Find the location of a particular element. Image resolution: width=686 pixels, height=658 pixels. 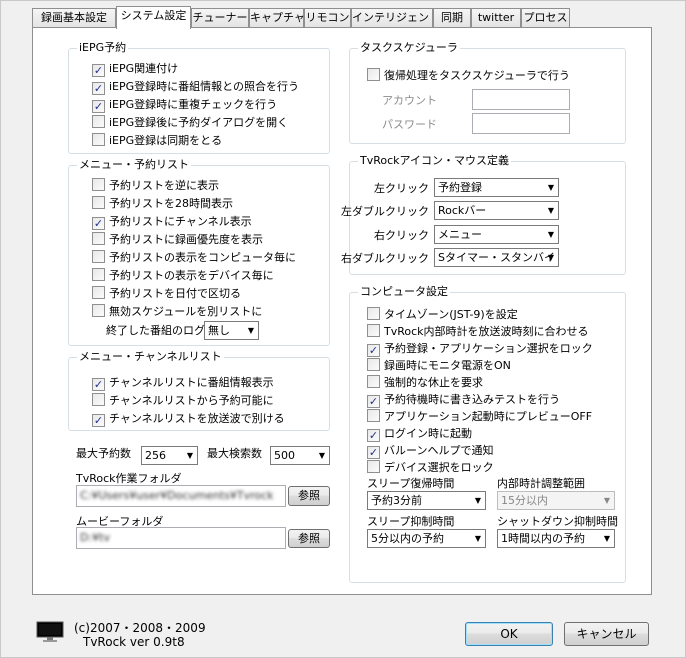

reslist-checkbox-per-device: 予約リストの表示をデバイス毎に is located at coordinates (183, 276).